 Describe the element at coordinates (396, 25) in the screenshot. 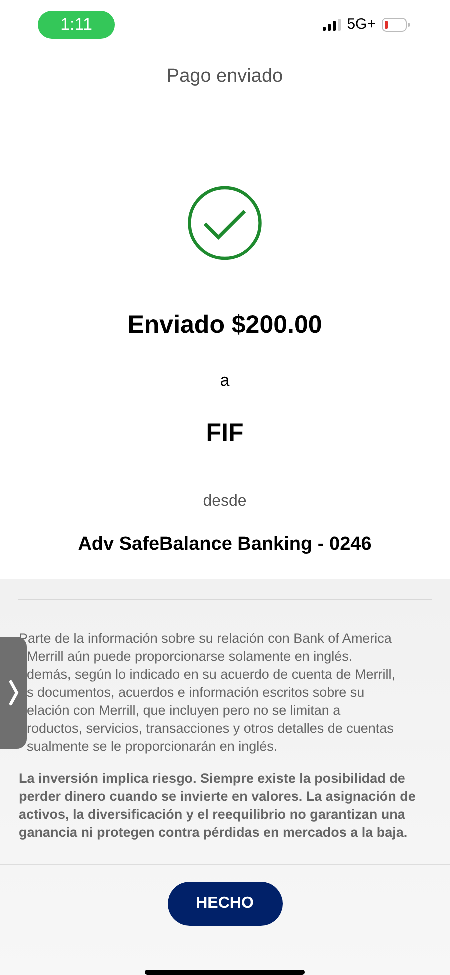

I see `battery-icon` at that location.